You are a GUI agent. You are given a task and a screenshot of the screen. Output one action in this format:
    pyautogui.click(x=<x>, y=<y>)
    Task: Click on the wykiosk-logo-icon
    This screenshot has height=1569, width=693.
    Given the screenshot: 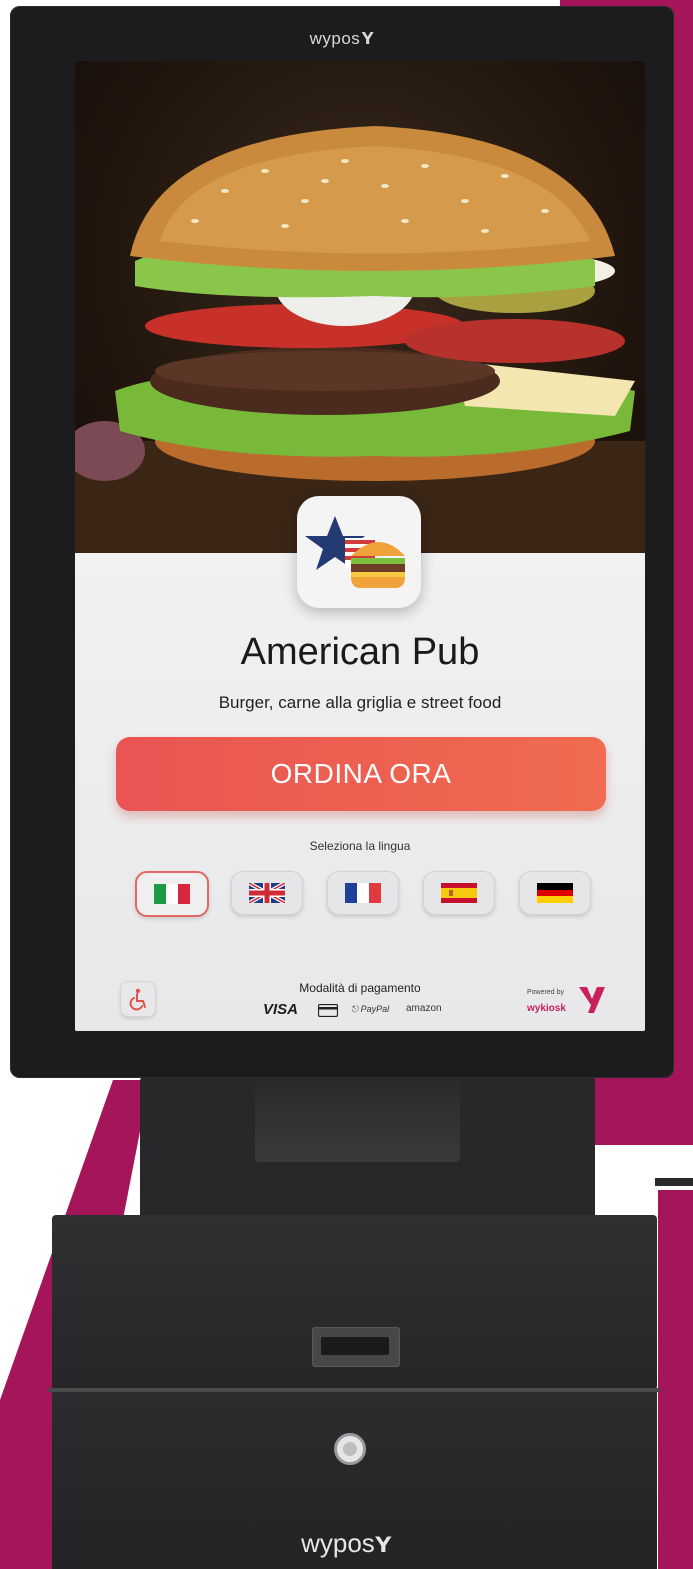 What is the action you would take?
    pyautogui.click(x=592, y=1000)
    